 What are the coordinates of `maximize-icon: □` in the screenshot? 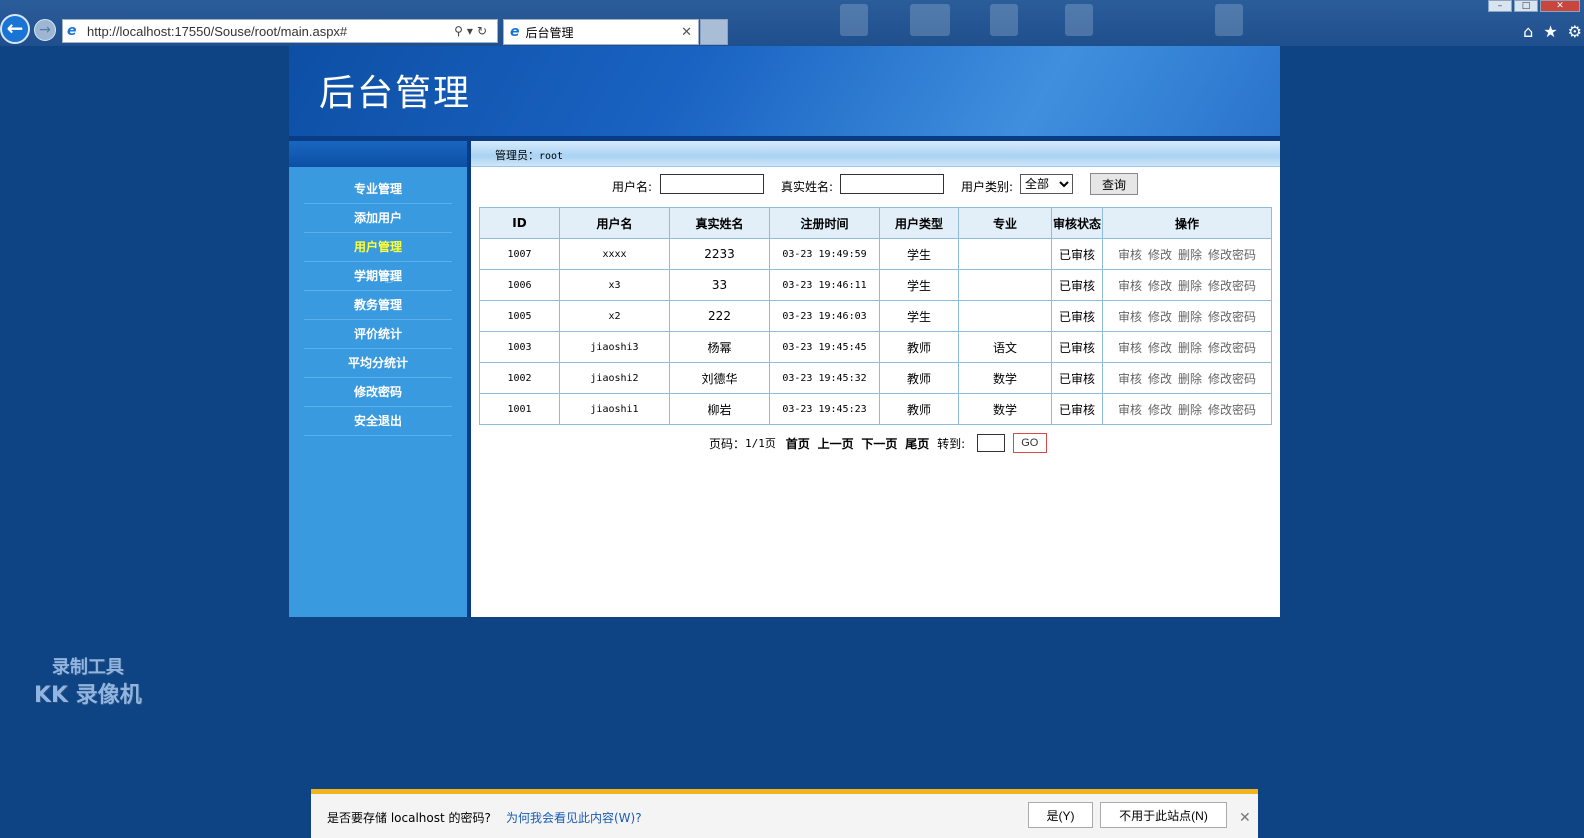 It's located at (1526, 6).